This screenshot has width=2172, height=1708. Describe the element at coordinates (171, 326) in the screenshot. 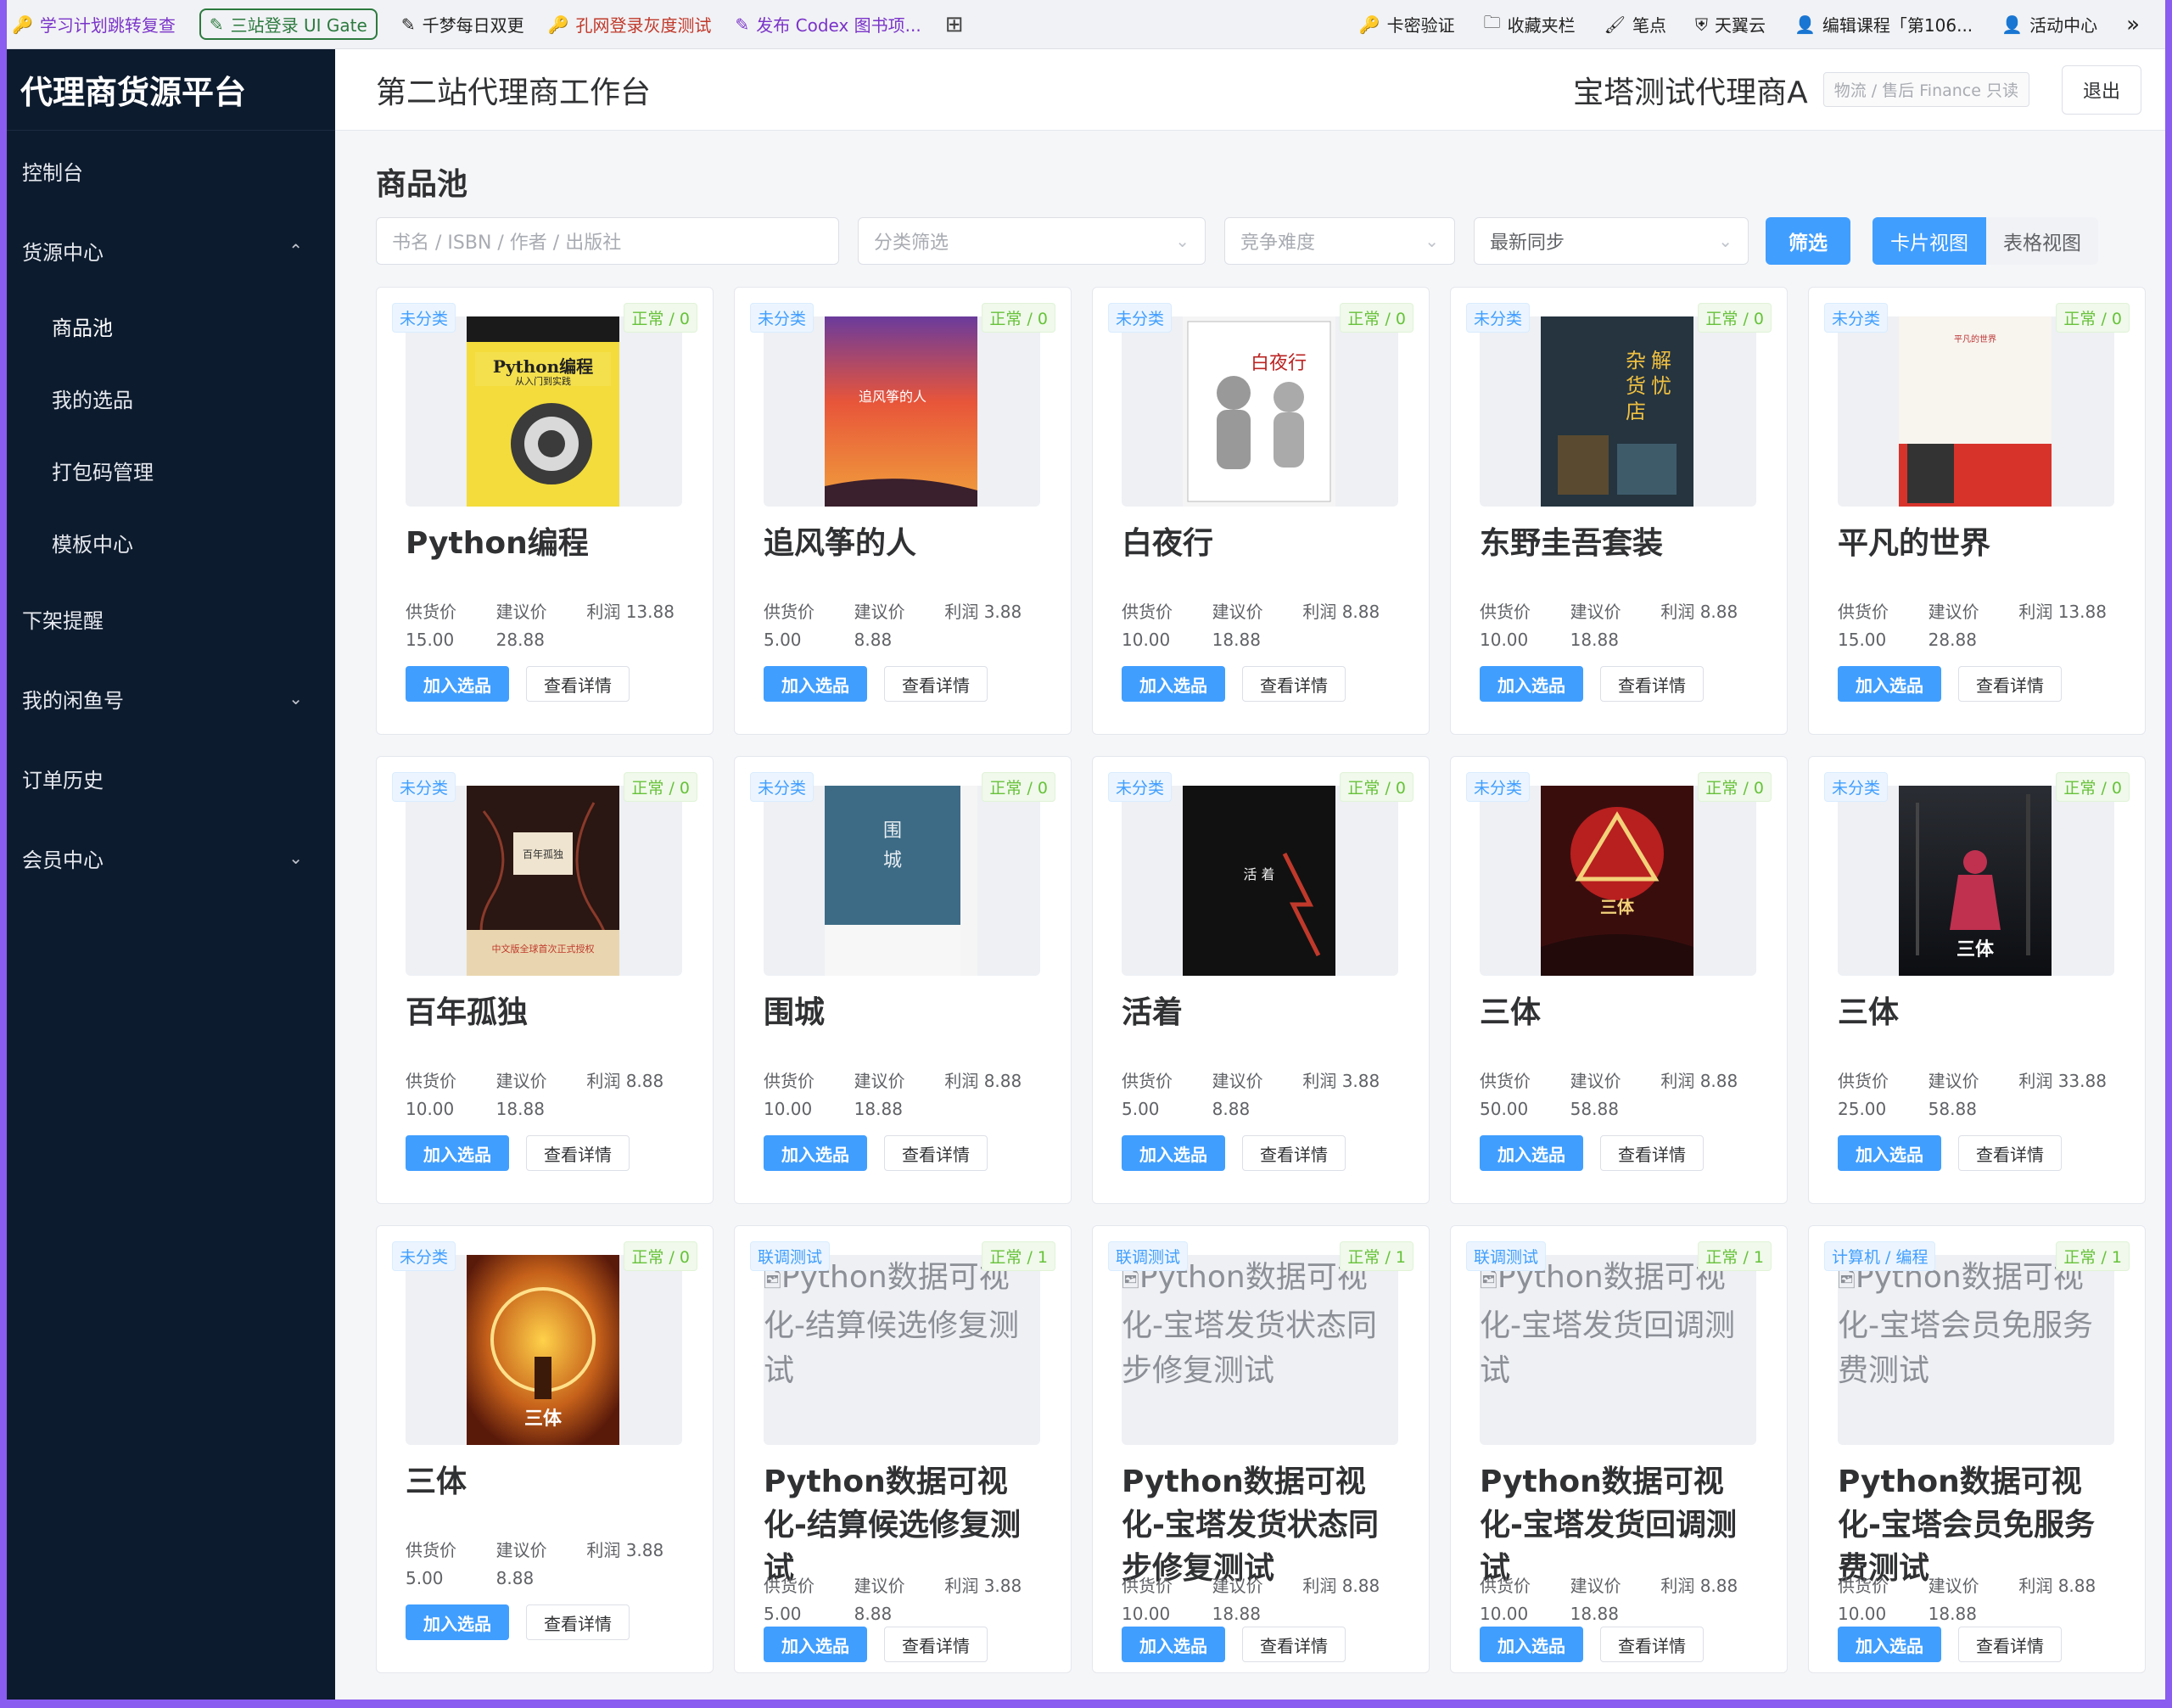

I see `sidebar-subitem: 商品池` at that location.